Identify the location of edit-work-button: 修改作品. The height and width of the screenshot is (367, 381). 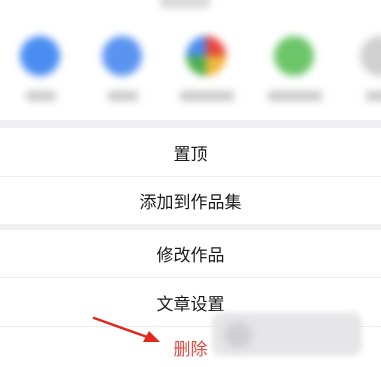
(190, 253).